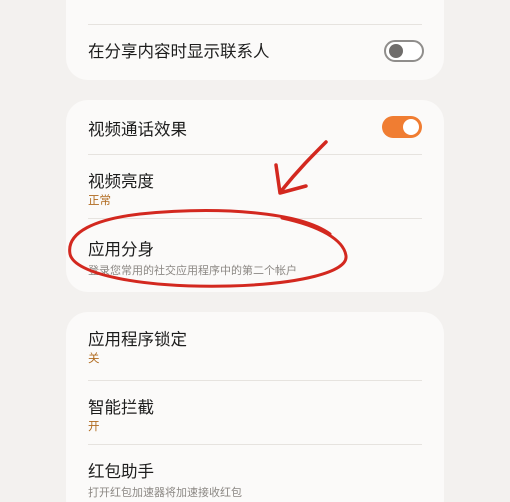  I want to click on dual-apps-title: 应用分身, so click(121, 249).